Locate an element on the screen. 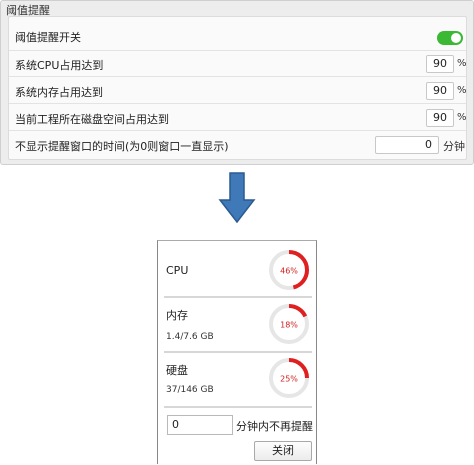 The width and height of the screenshot is (474, 465). cpu-label: CPU is located at coordinates (177, 270).